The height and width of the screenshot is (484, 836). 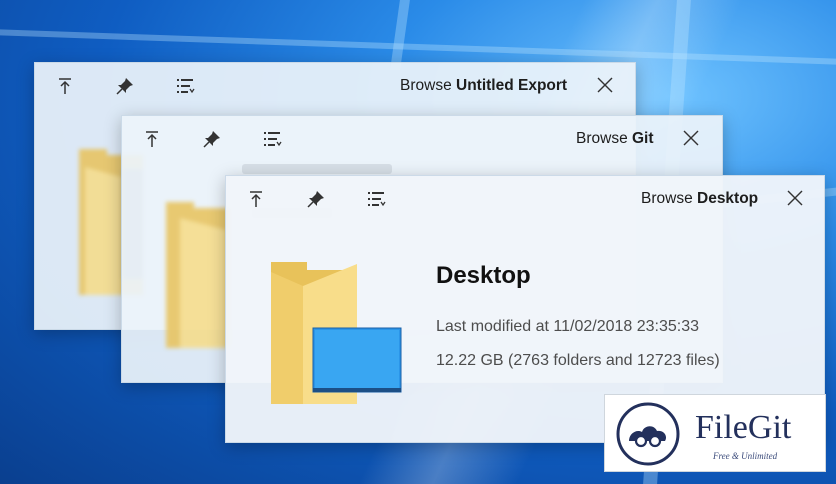 I want to click on window-title: Browse Git, so click(x=615, y=139).